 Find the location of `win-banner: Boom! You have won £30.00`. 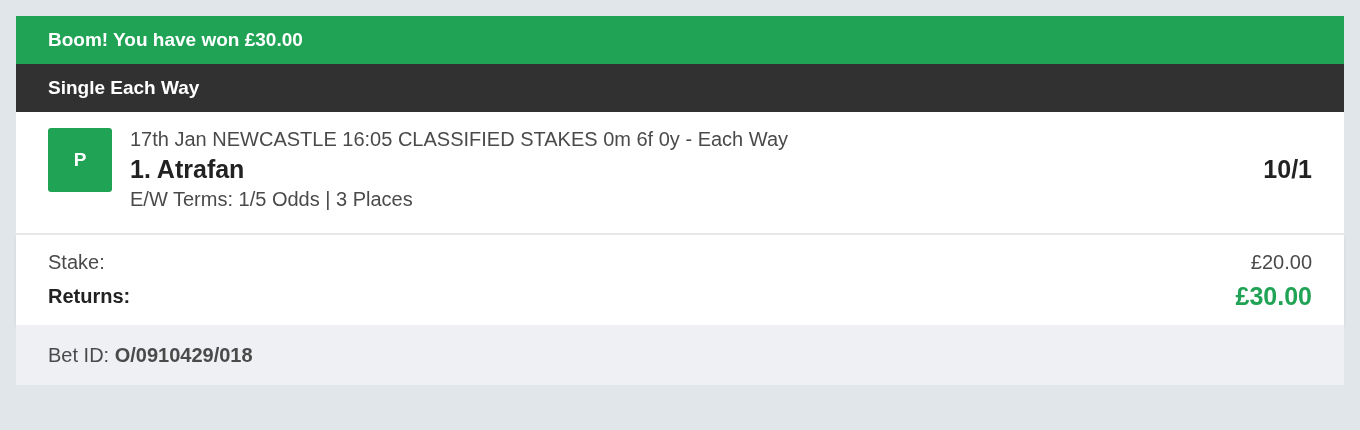

win-banner: Boom! You have won £30.00 is located at coordinates (680, 40).